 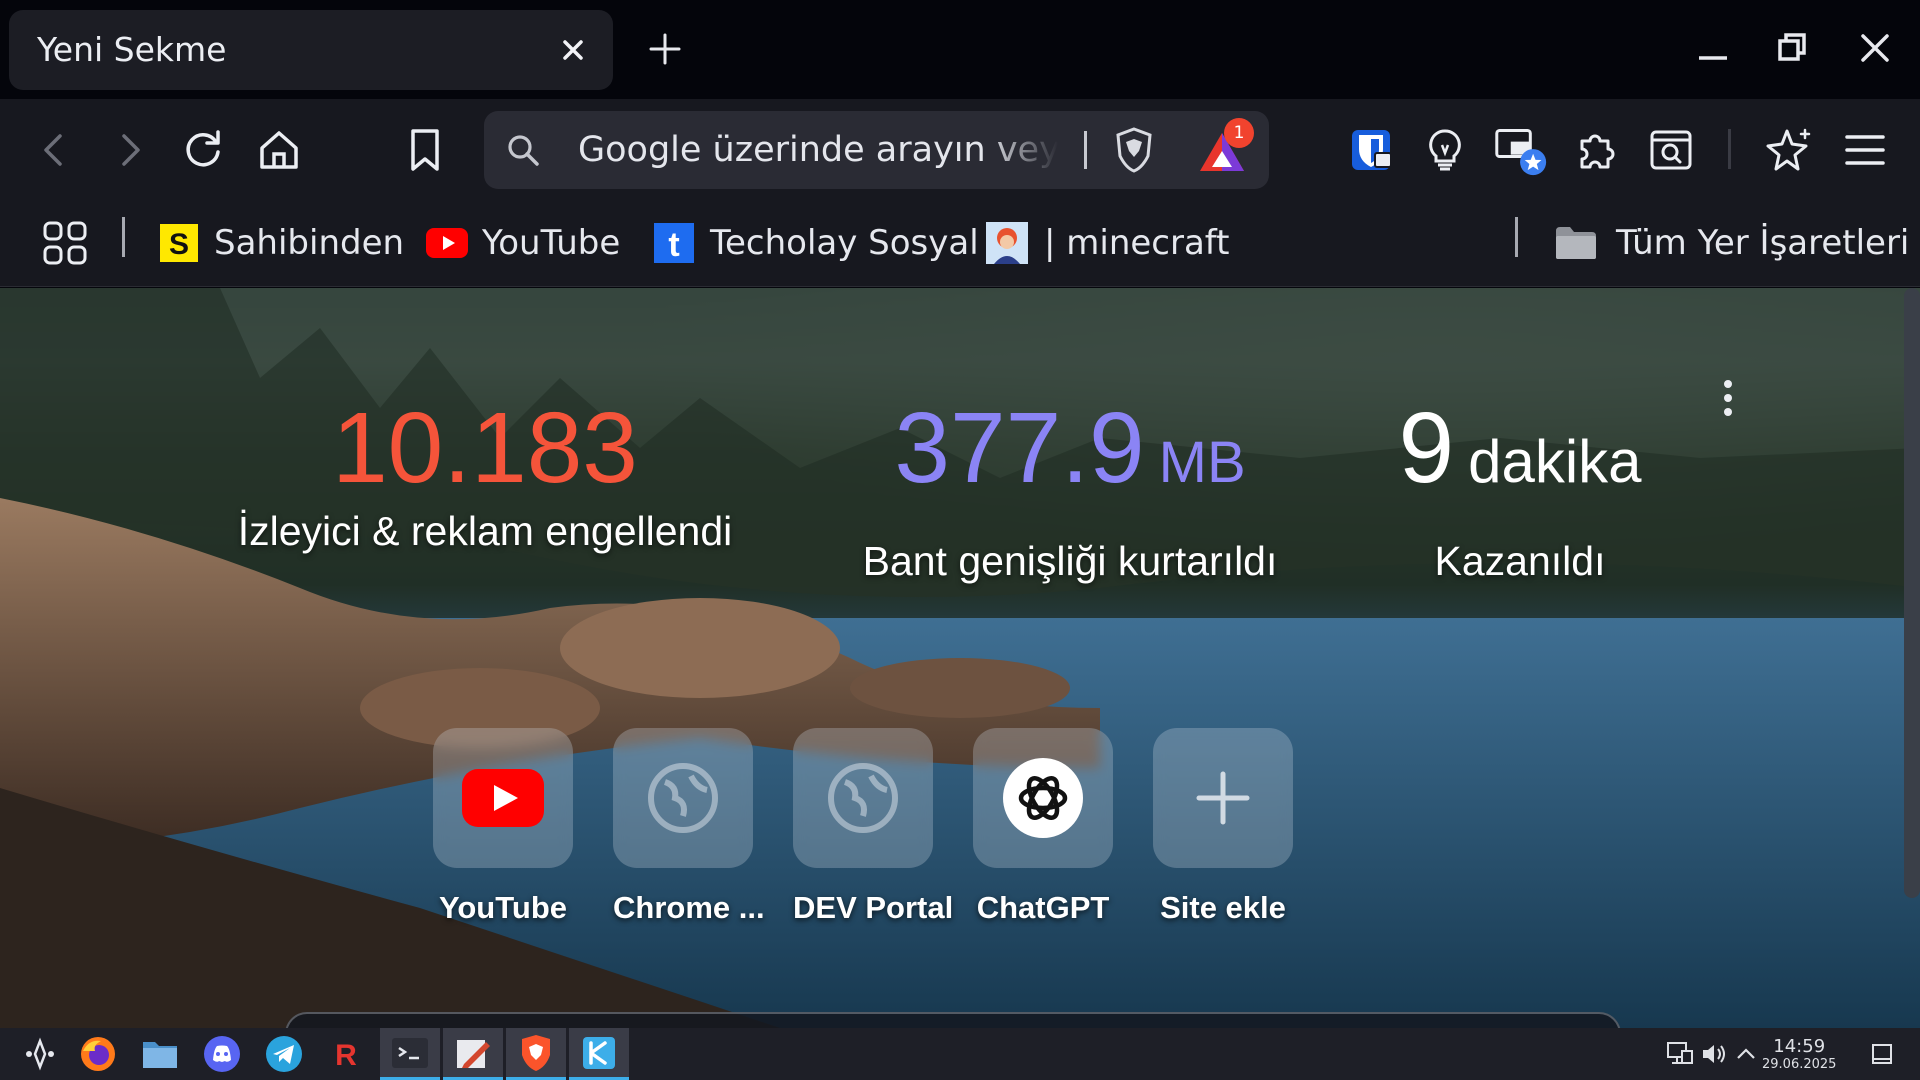 I want to click on techolay-icon: t, so click(x=674, y=243).